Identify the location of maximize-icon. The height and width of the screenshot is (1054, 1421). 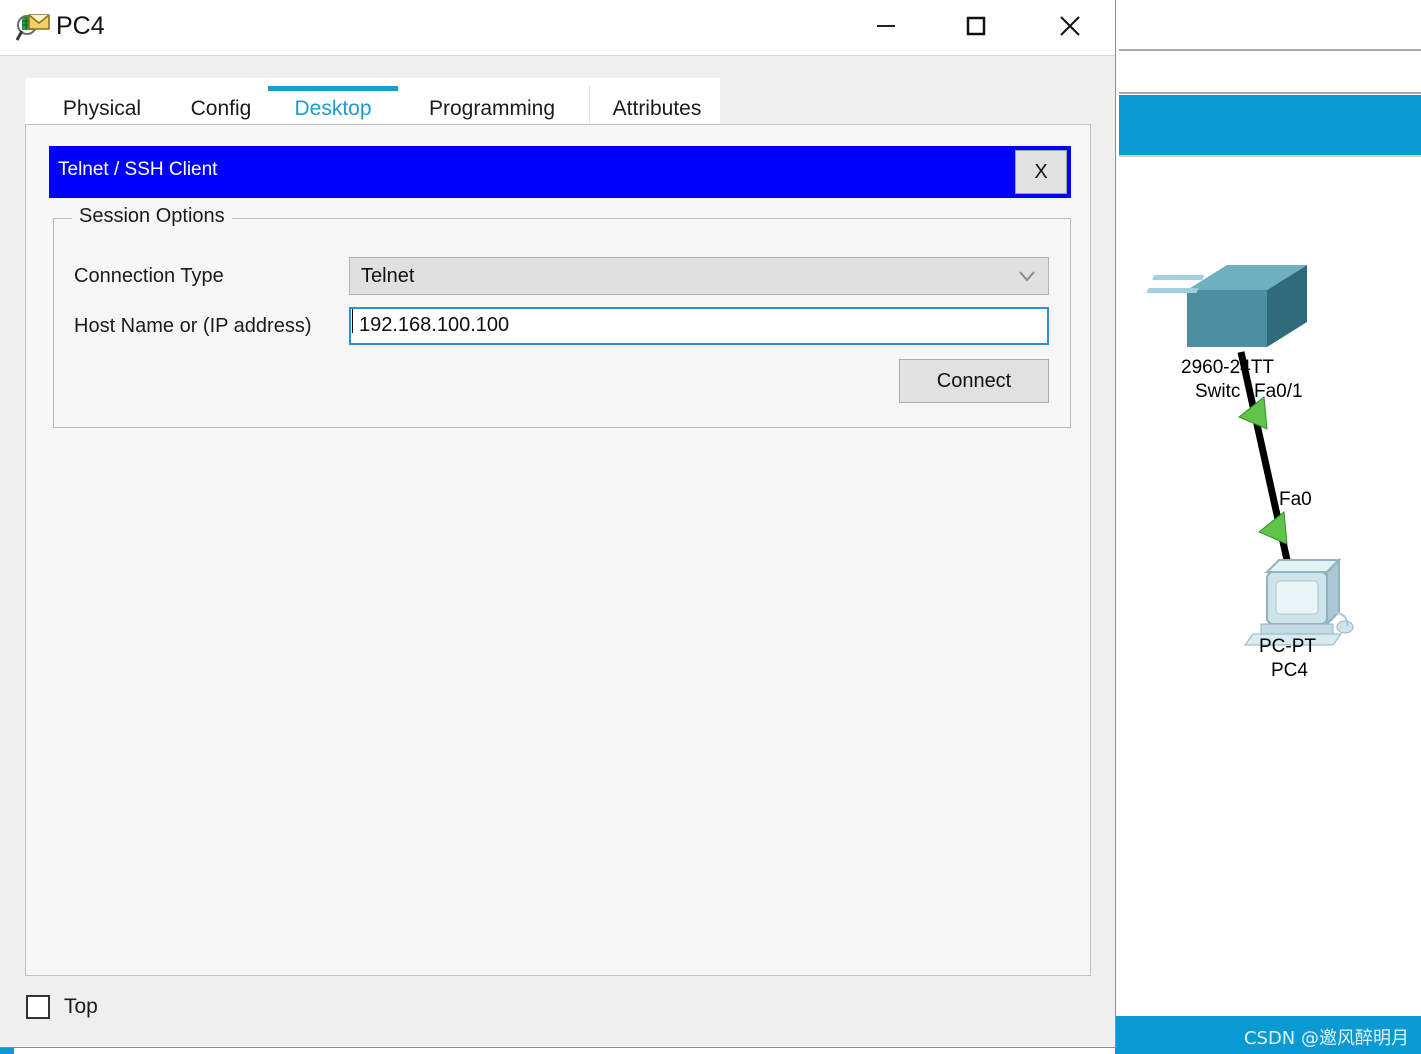
(976, 26).